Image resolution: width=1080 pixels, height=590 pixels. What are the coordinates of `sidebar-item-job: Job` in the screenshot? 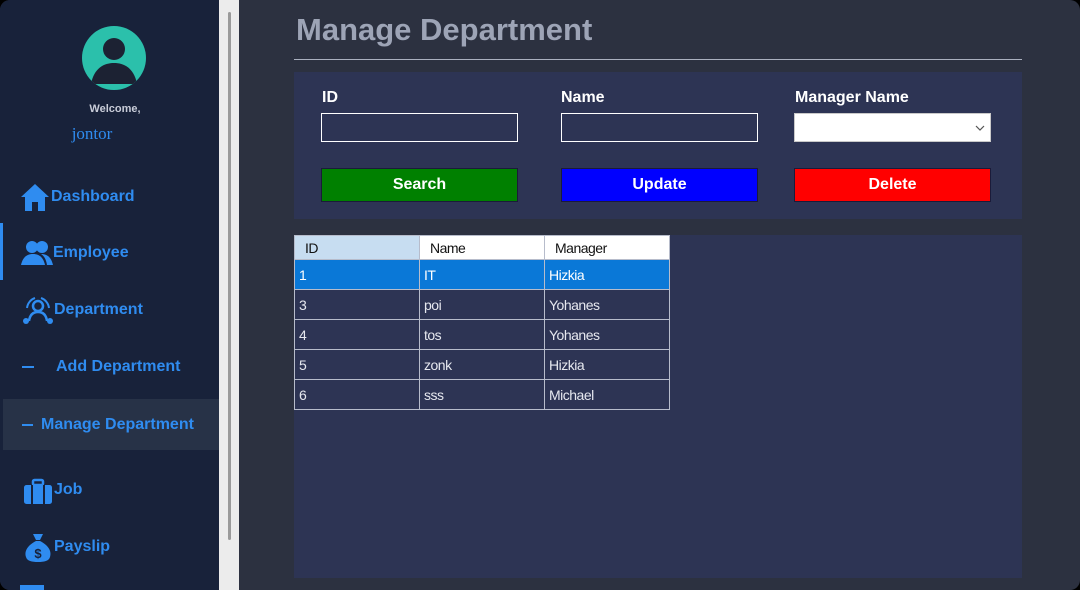 It's located at (52, 490).